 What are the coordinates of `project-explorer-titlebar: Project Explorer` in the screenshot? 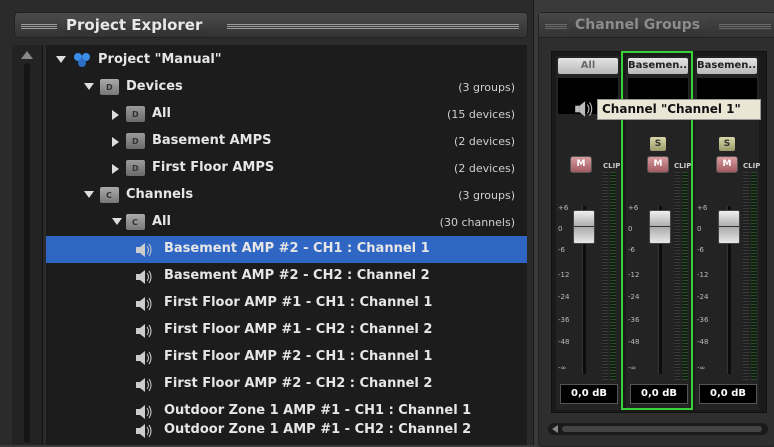 It's located at (271, 25).